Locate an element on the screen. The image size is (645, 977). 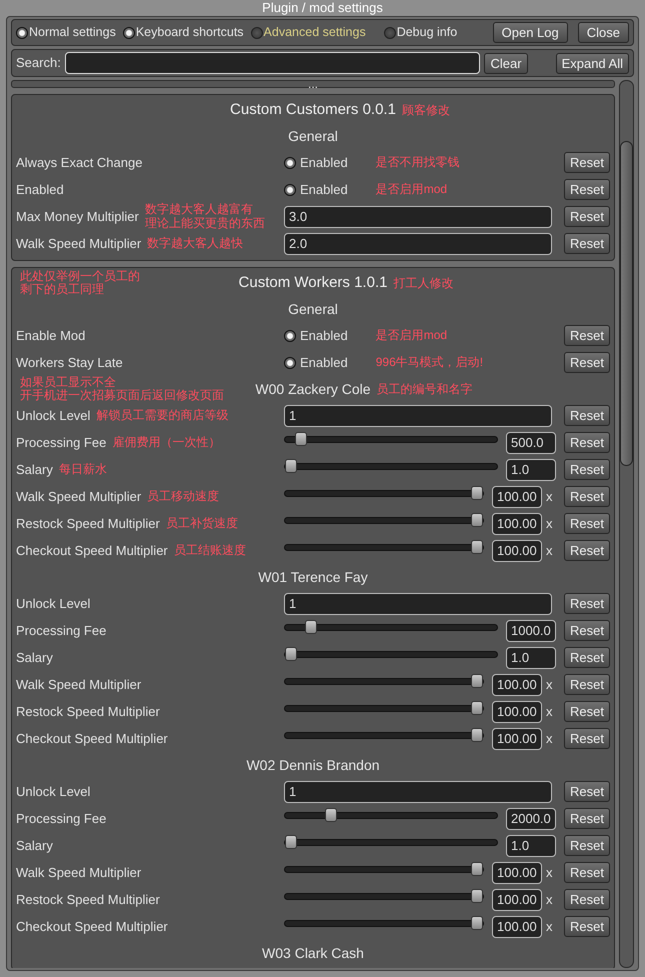
group-title: W01 Terence Fay is located at coordinates (313, 577).